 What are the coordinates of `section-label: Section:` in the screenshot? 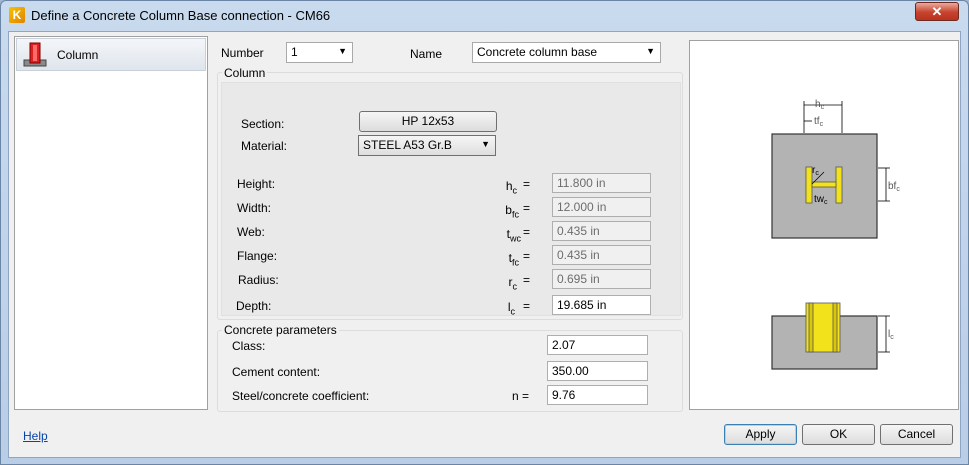 It's located at (263, 124).